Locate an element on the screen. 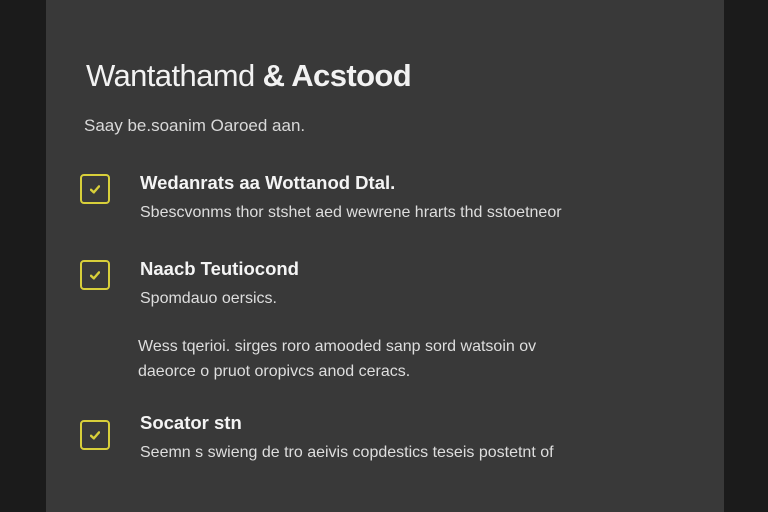  page-title: Wantathamd & Acstood is located at coordinates (249, 76).